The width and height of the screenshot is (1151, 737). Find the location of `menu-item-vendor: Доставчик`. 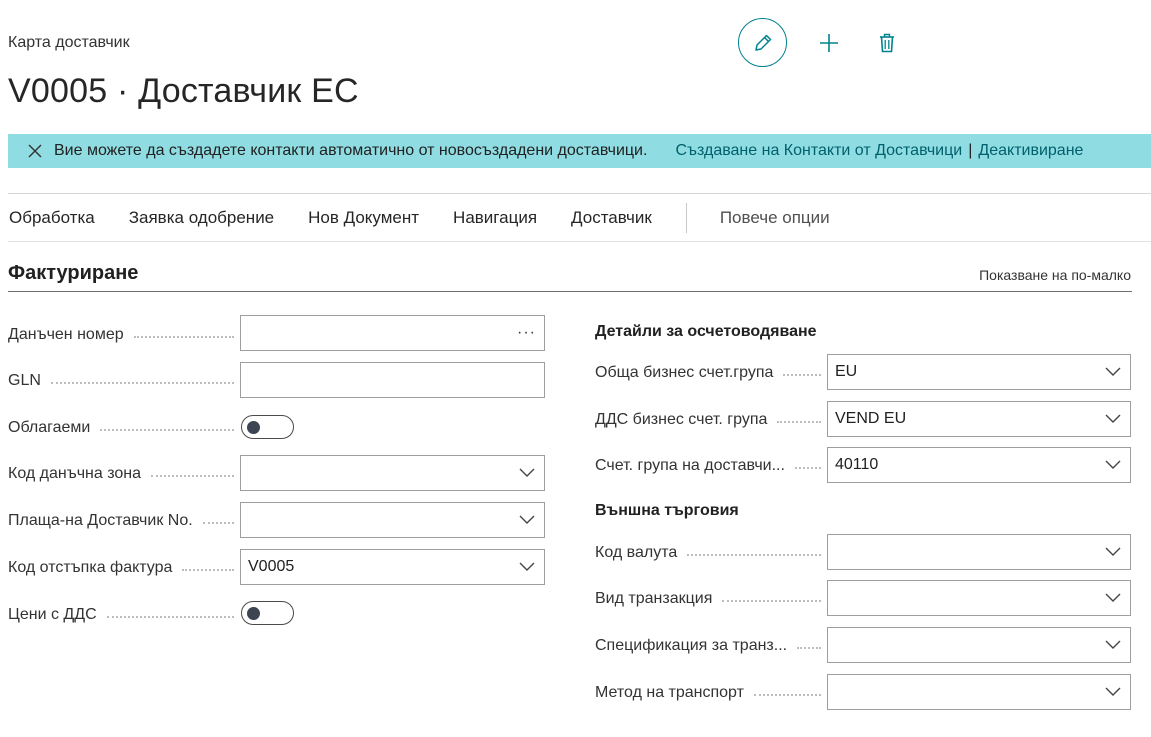

menu-item-vendor: Доставчик is located at coordinates (611, 218).